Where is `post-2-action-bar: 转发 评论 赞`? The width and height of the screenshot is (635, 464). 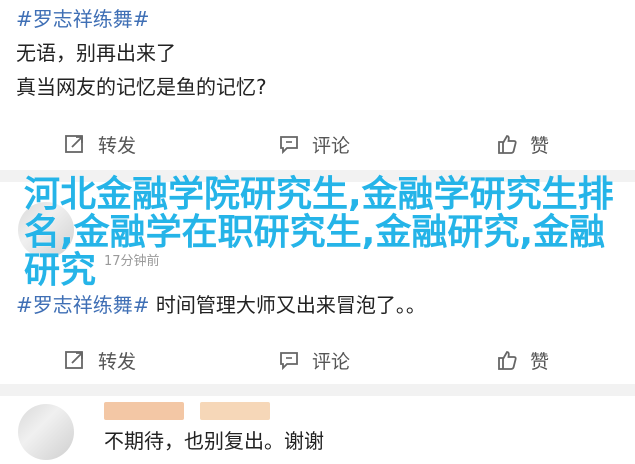
post-2-action-bar: 转发 评论 赞 is located at coordinates (317, 360).